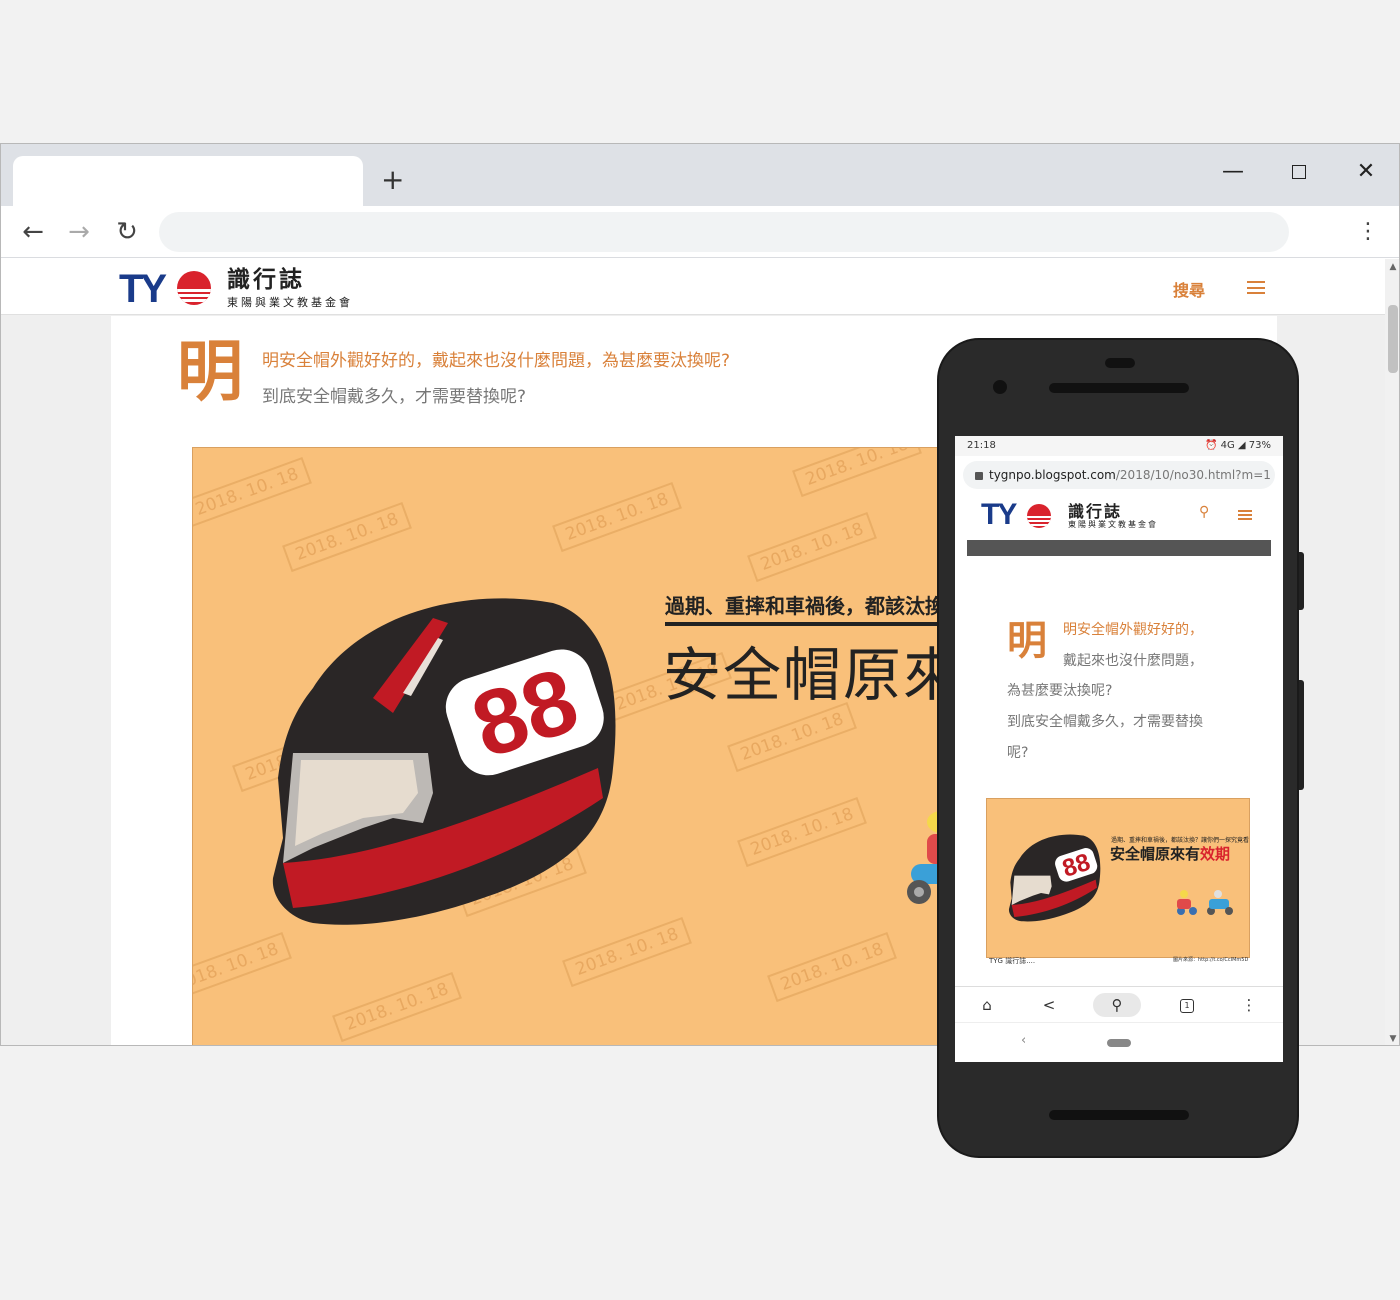  Describe the element at coordinates (1155, 854) in the screenshot. I see `mobile-hero-title-main: 安全帽原來有` at that location.